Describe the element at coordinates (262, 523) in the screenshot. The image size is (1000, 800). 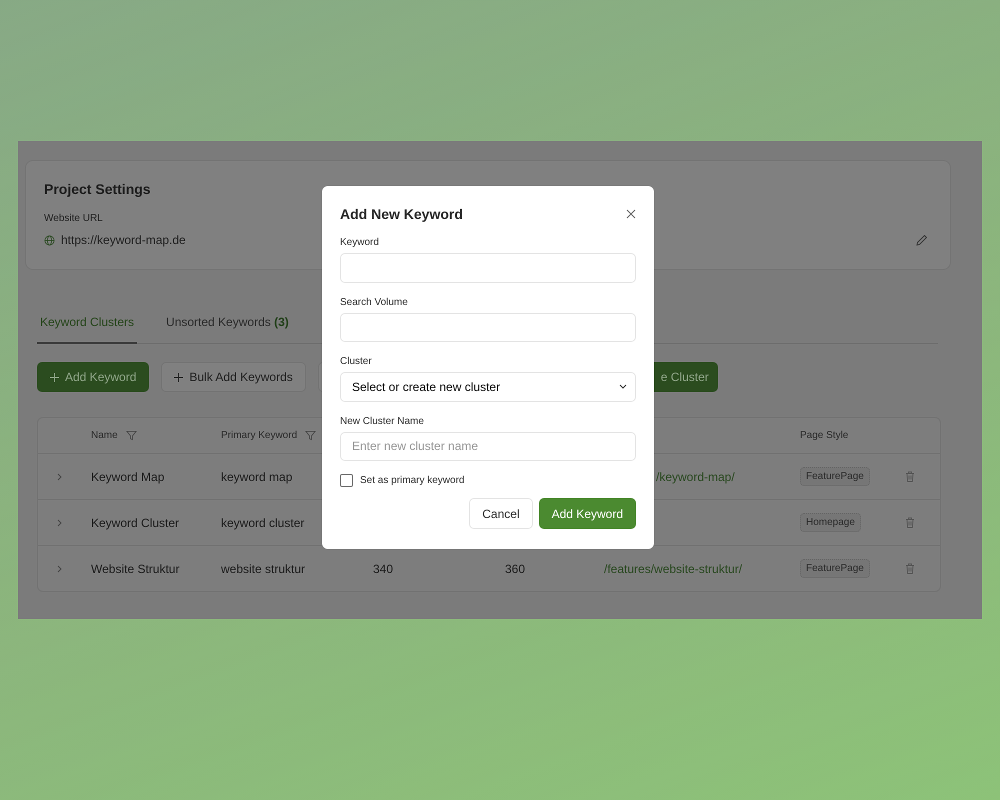
I see `table-cell: keyword cluster` at that location.